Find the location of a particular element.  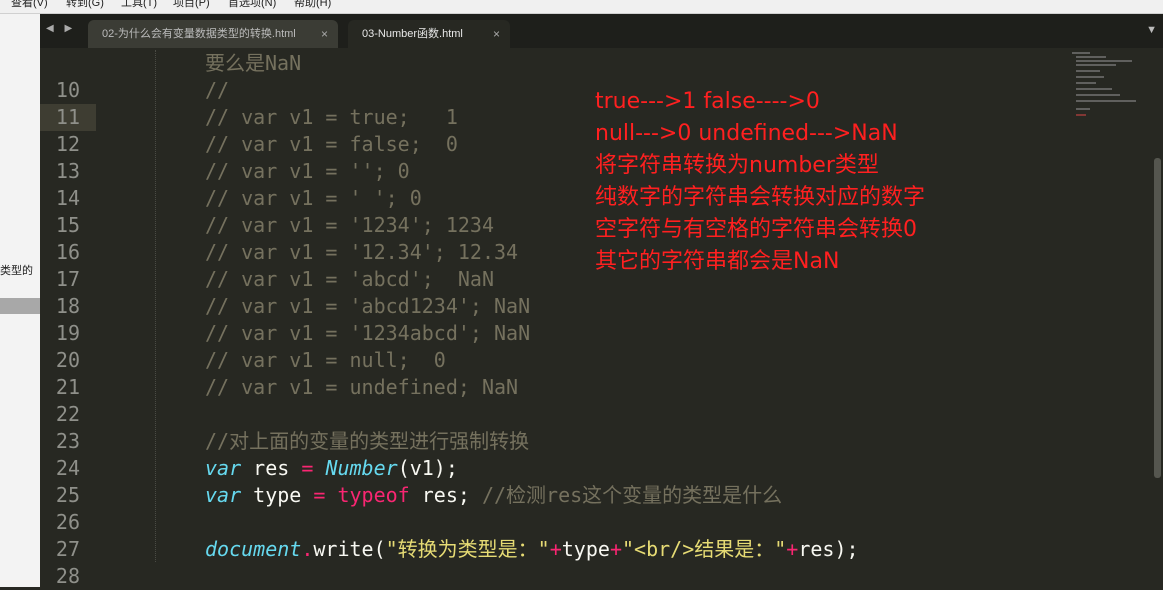

line-number: 18 is located at coordinates (67, 306).